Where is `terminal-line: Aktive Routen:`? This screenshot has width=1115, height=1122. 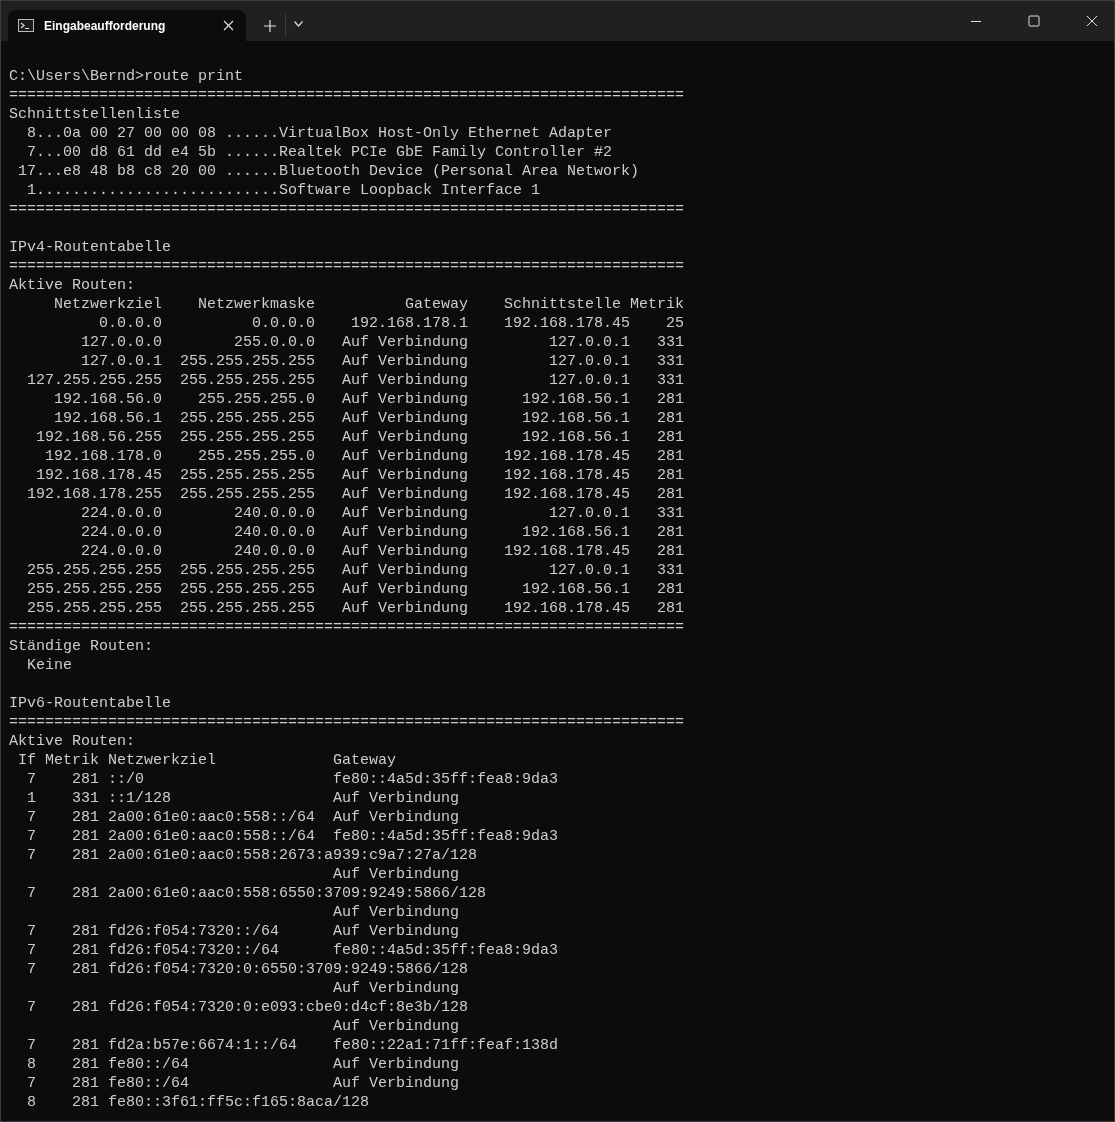
terminal-line: Aktive Routen: is located at coordinates (72, 285).